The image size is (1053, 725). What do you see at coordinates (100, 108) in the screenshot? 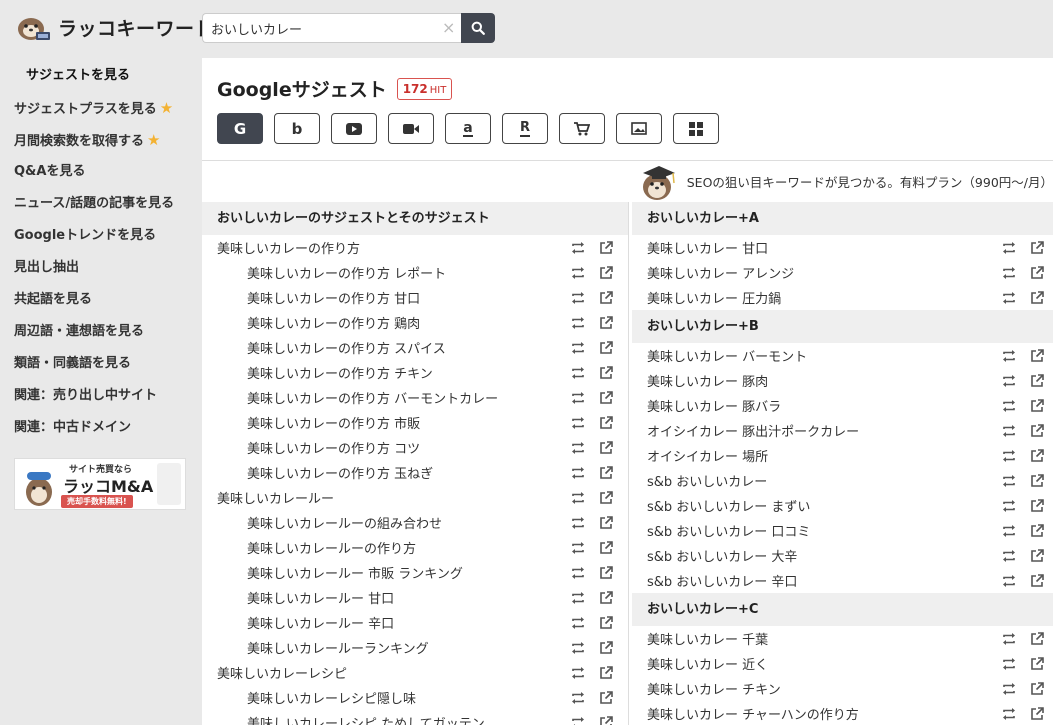
I see `sidebar-item: サジェストプラスを見る ★` at bounding box center [100, 108].